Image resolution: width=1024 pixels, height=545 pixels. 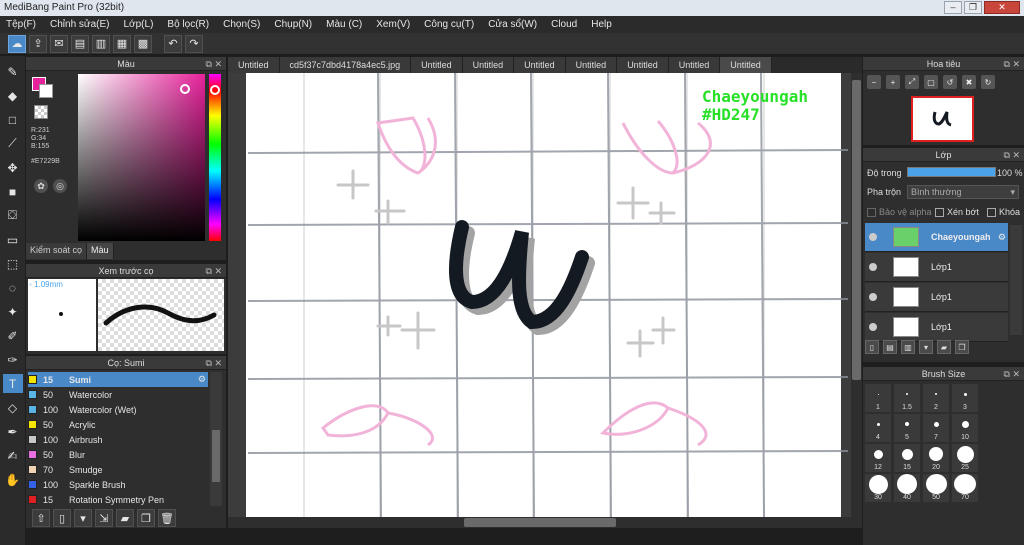 I want to click on brush-size-option: 1.5, so click(x=907, y=398).